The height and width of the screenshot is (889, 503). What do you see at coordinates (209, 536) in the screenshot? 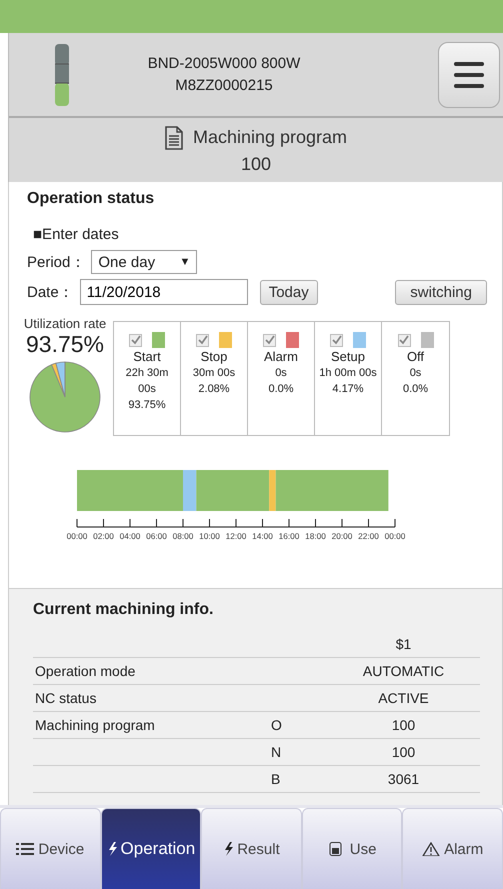
I see `axis-tick-label: 10:00` at bounding box center [209, 536].